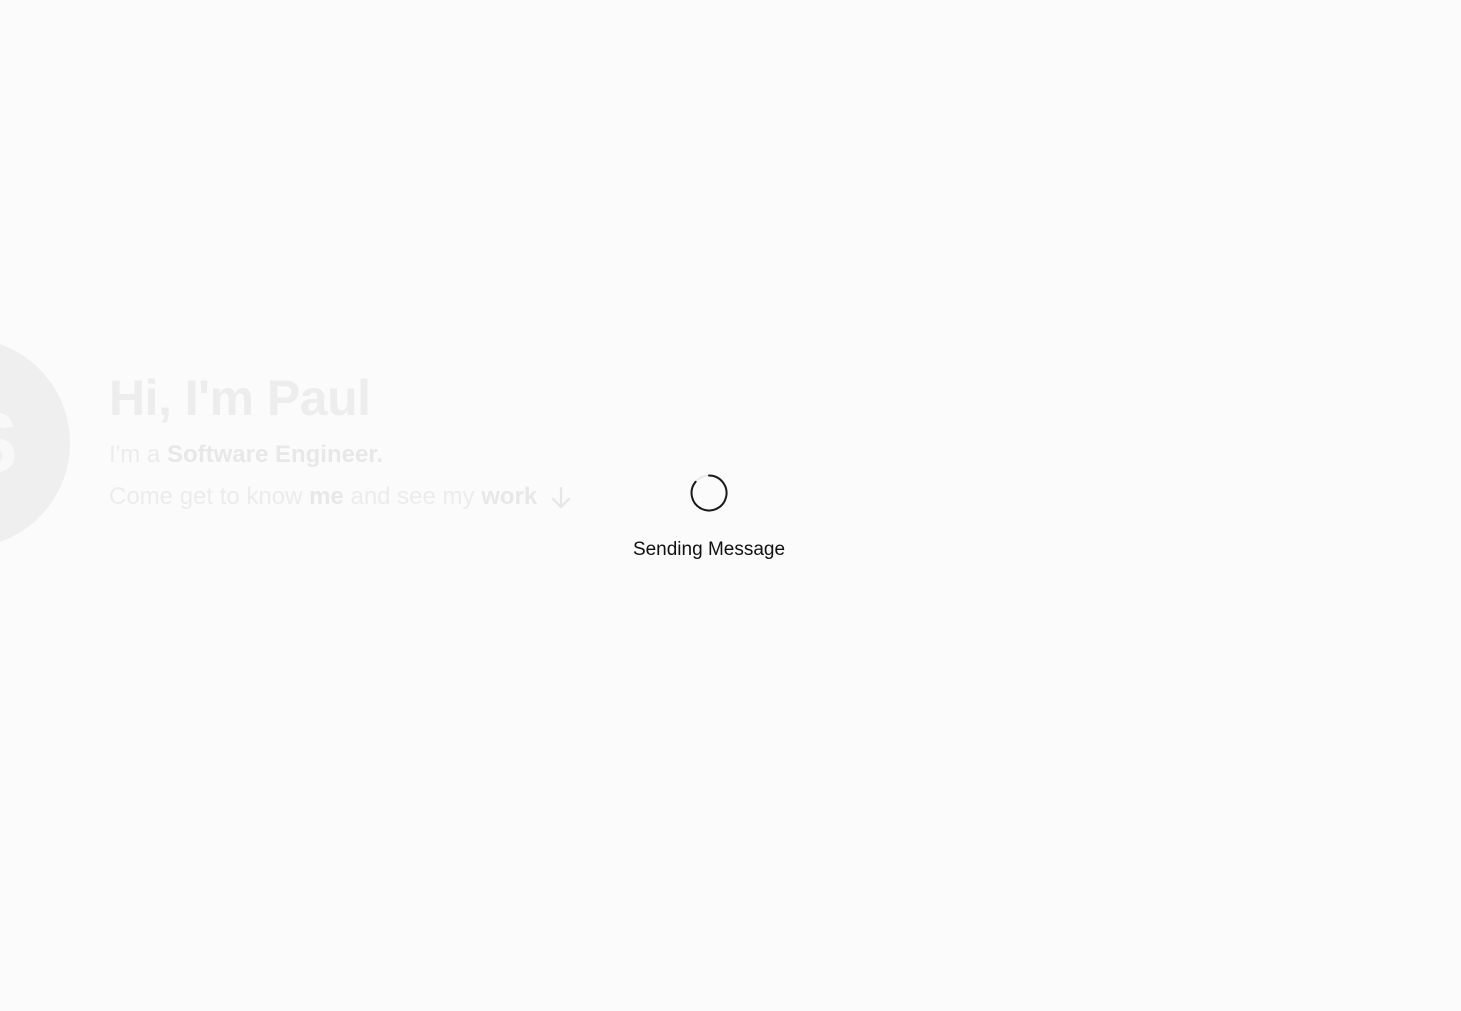 This screenshot has height=1011, width=1461. What do you see at coordinates (709, 493) in the screenshot?
I see `spinner-icon` at bounding box center [709, 493].